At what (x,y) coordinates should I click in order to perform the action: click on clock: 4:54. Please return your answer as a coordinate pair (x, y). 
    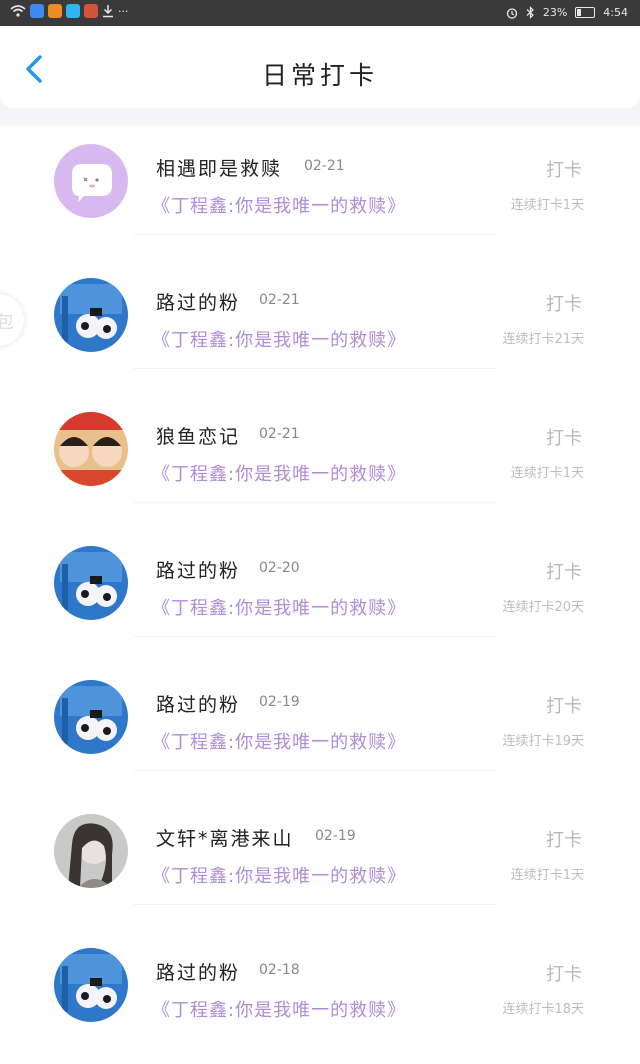
    Looking at the image, I should click on (615, 12).